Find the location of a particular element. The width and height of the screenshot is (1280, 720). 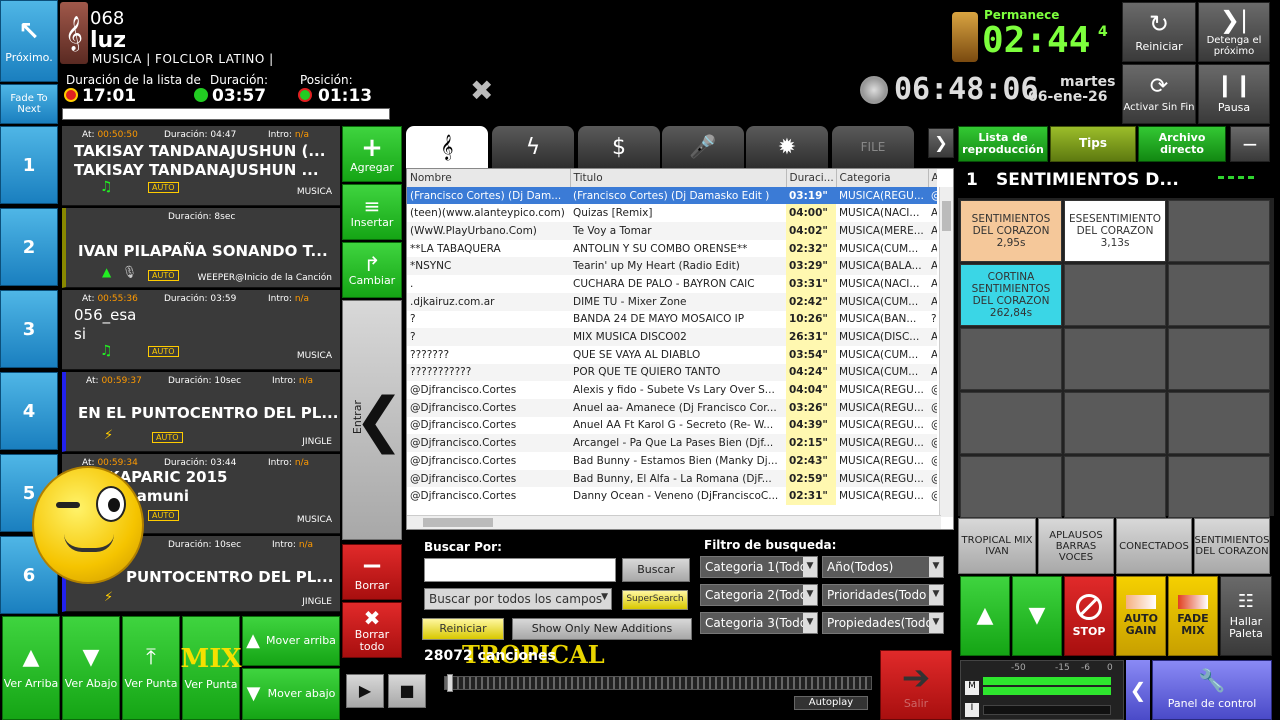

properties-select: Propiedades(Todo ▼ is located at coordinates (883, 623).